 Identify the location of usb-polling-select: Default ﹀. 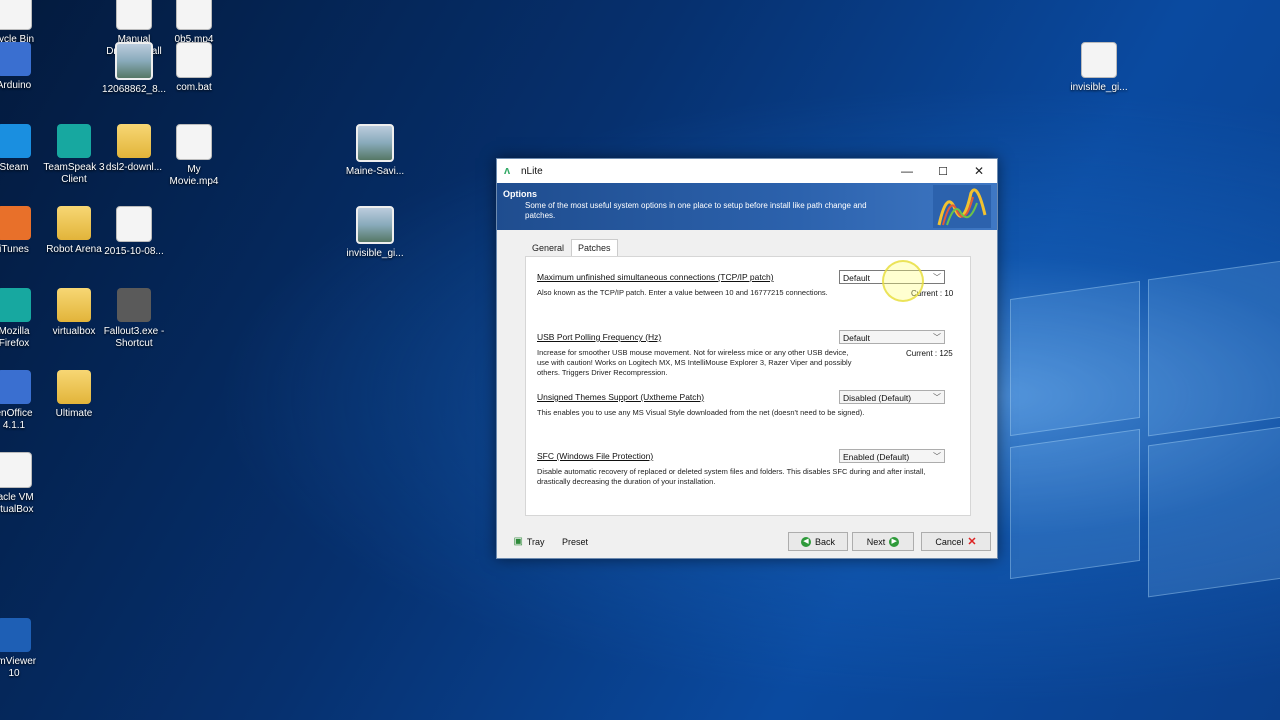
(892, 337).